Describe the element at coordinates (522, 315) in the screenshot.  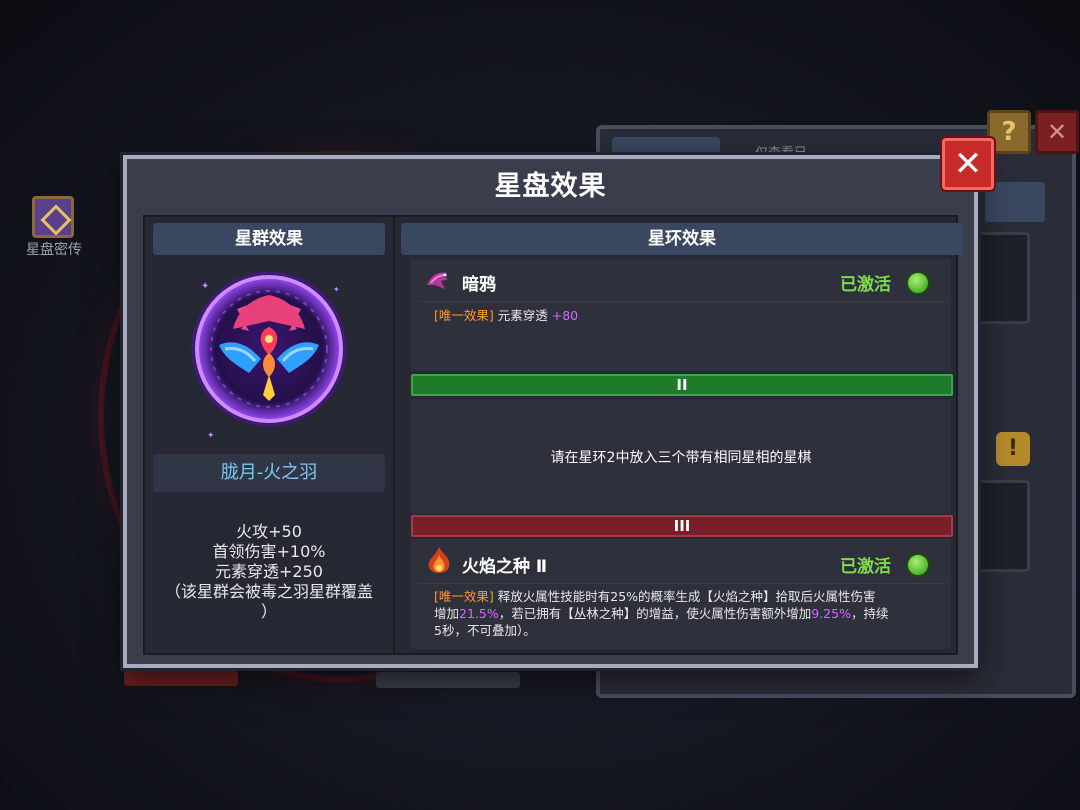
I see `effect-text: 元素穿透` at that location.